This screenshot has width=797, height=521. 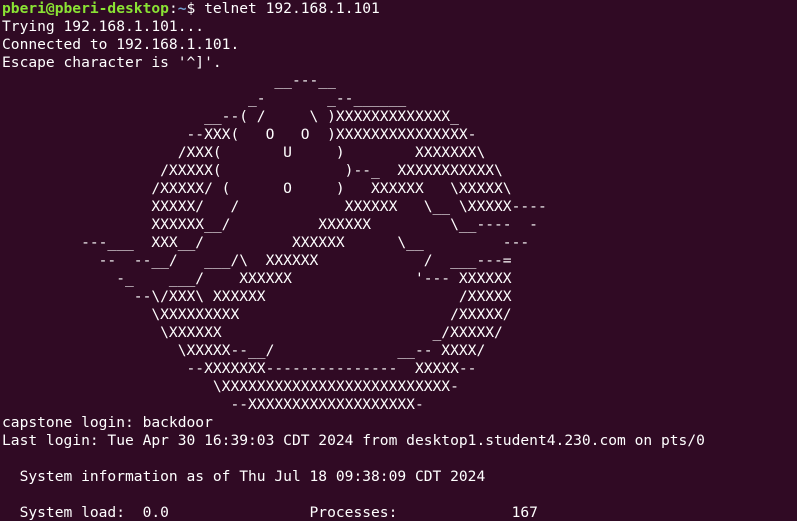 I want to click on banner-line: /XXX( U ) XXXXXXX\, so click(x=244, y=152).